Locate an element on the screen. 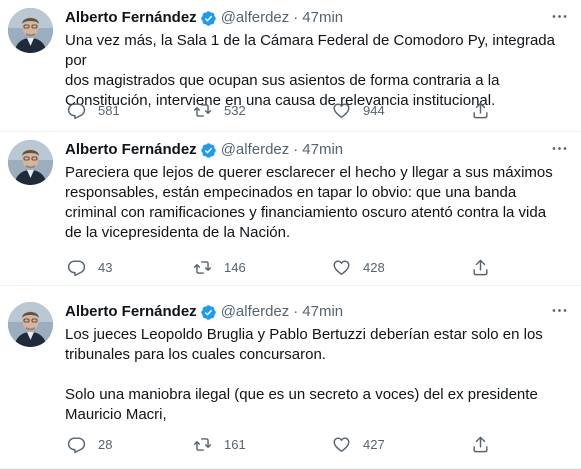  reply-count: 581 is located at coordinates (109, 110).